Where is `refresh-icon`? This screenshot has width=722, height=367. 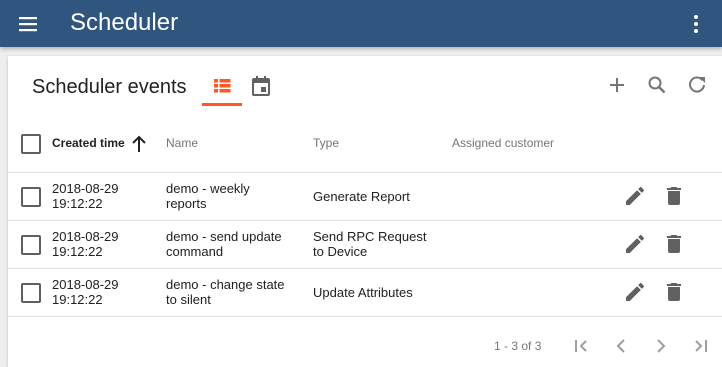 refresh-icon is located at coordinates (697, 85).